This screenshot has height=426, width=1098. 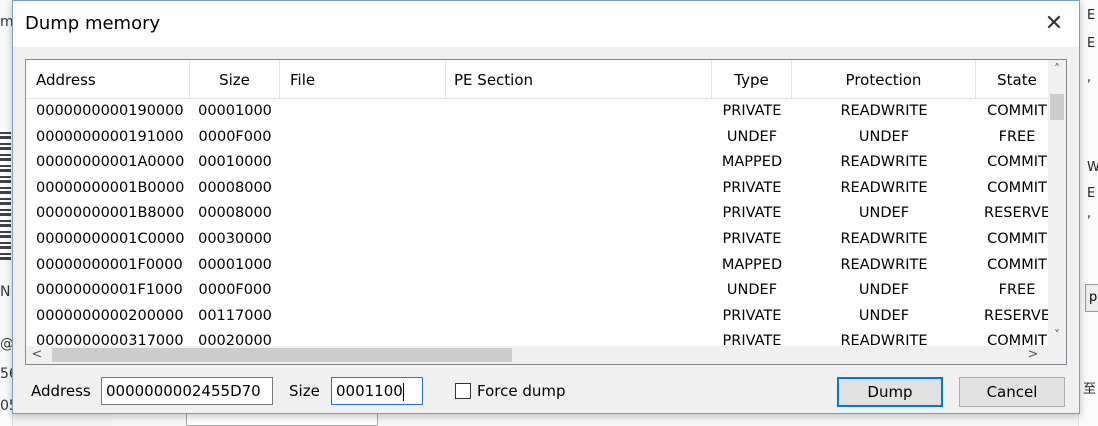 I want to click on cell-address: 00000000001C0000, so click(x=110, y=239).